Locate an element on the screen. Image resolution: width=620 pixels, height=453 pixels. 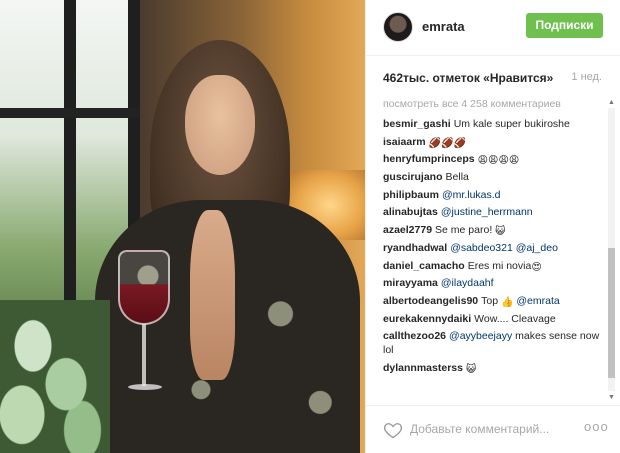
comment-item: mirayyama @ilaydaahf is located at coordinates (494, 283).